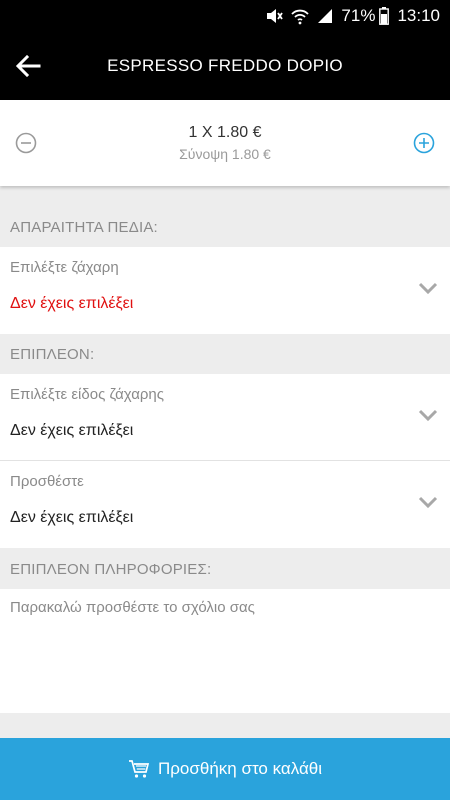 This screenshot has height=800, width=450. Describe the element at coordinates (325, 16) in the screenshot. I see `signal-icon` at that location.